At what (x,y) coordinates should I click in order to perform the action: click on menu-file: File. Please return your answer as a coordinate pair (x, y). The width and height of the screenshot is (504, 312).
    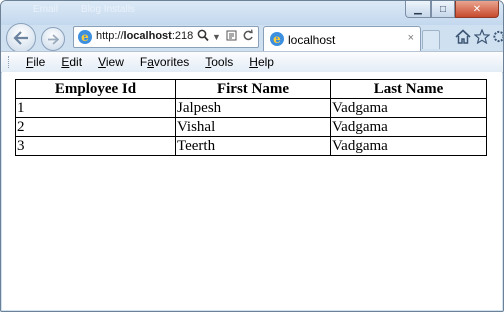
    Looking at the image, I should click on (35, 62).